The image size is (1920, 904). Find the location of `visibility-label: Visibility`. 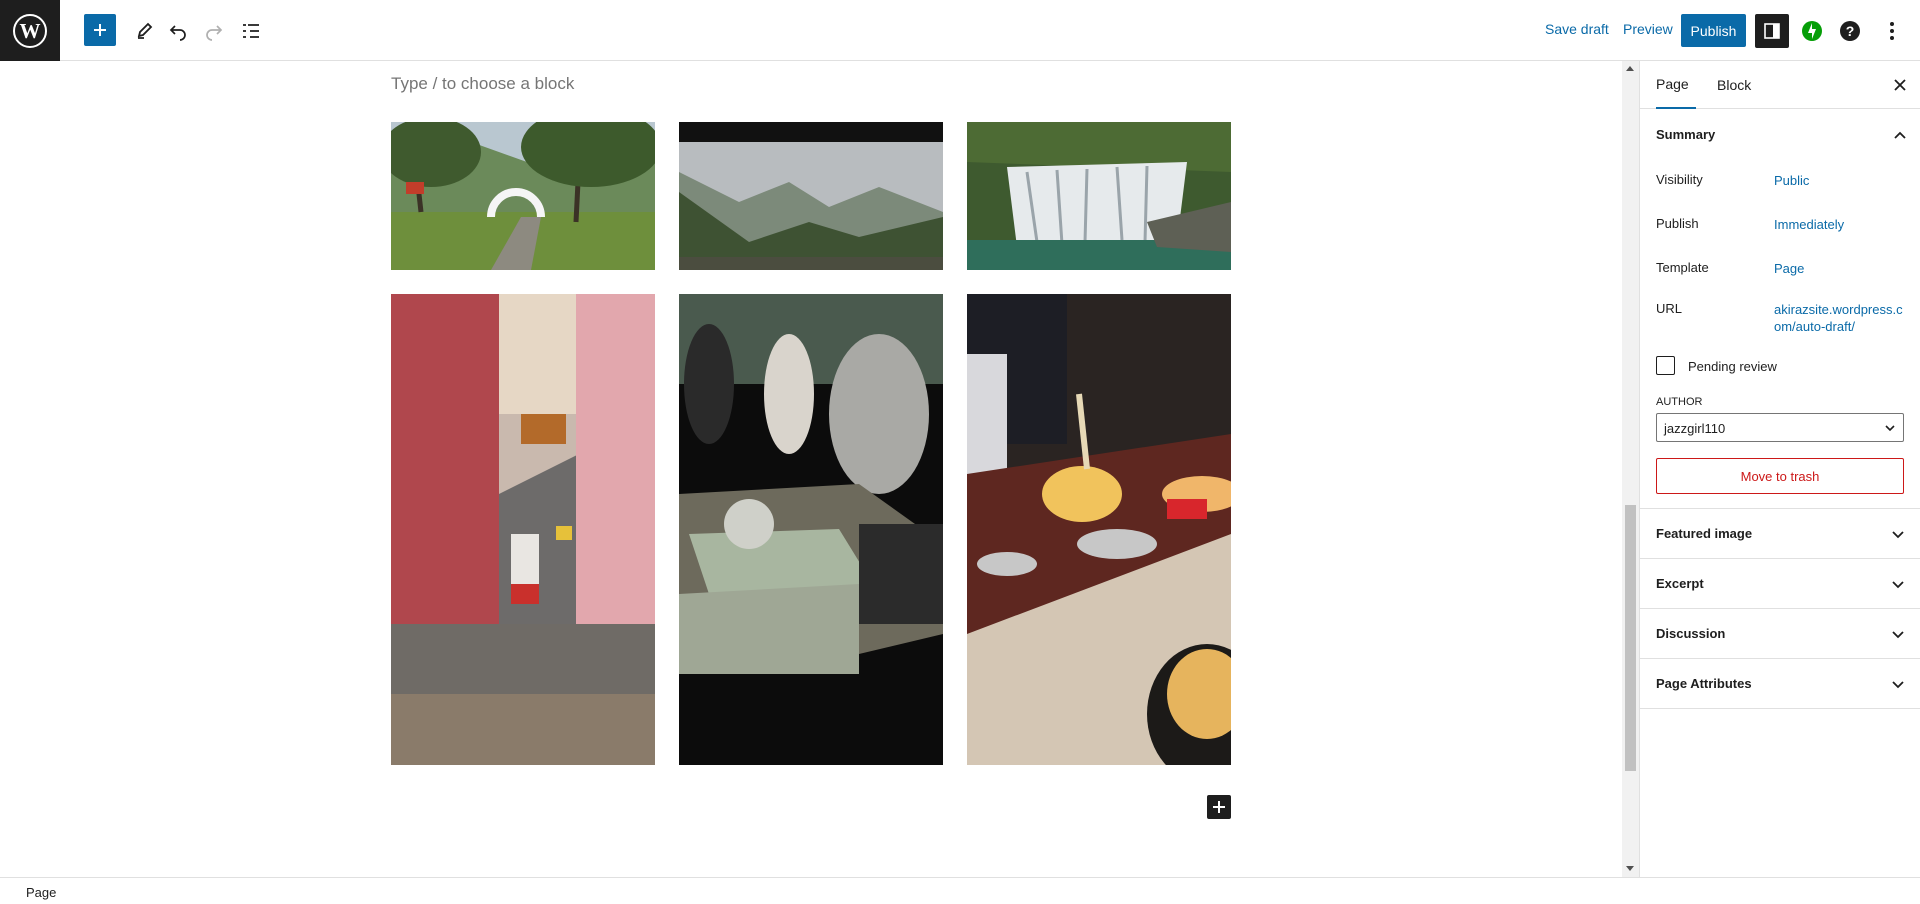

visibility-label: Visibility is located at coordinates (1679, 179).